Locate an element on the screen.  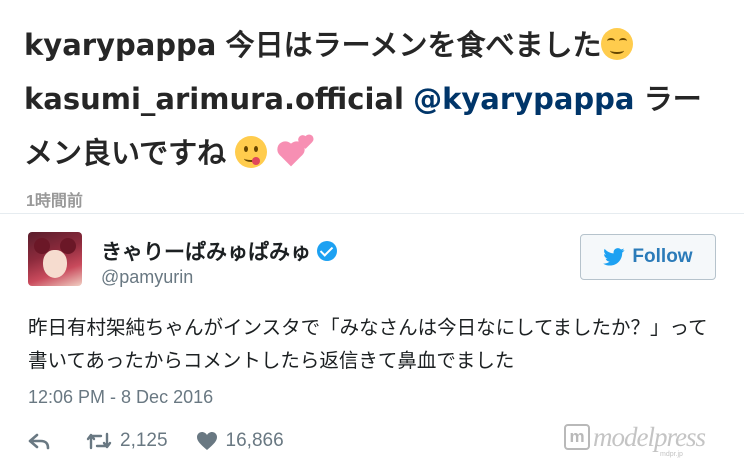
comment-1: kyarypappa 今日はラーメンを食べました is located at coordinates (374, 45).